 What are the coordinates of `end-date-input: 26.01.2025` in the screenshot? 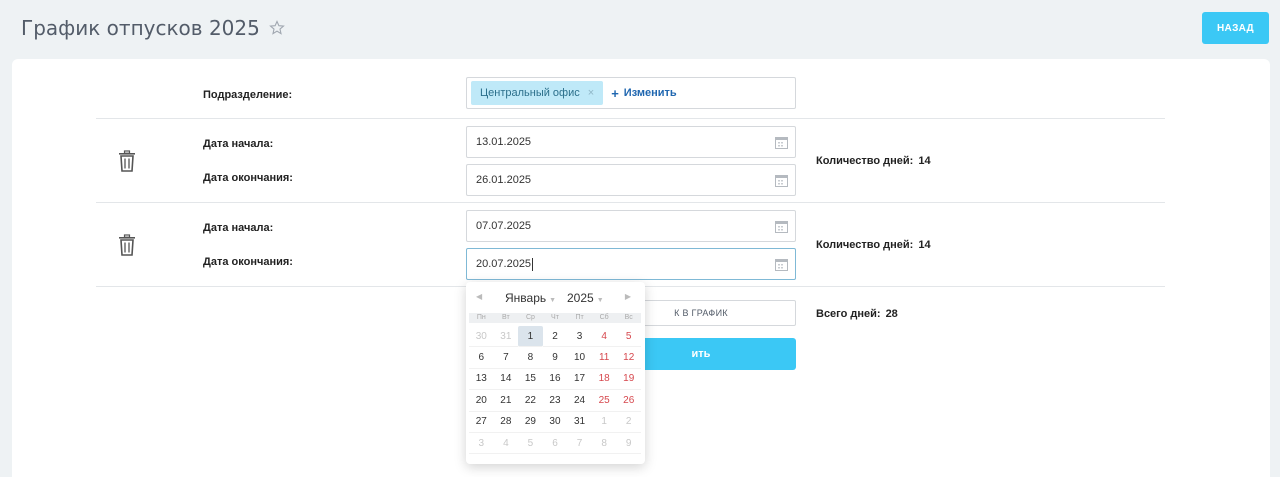 It's located at (631, 180).